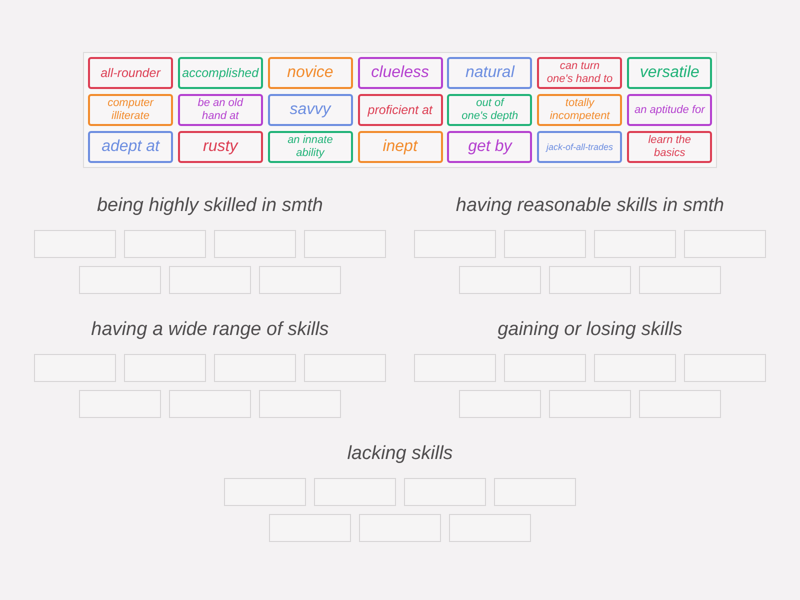 This screenshot has height=600, width=800. Describe the element at coordinates (590, 206) in the screenshot. I see `category-heading: having reasonable skills in smth` at that location.